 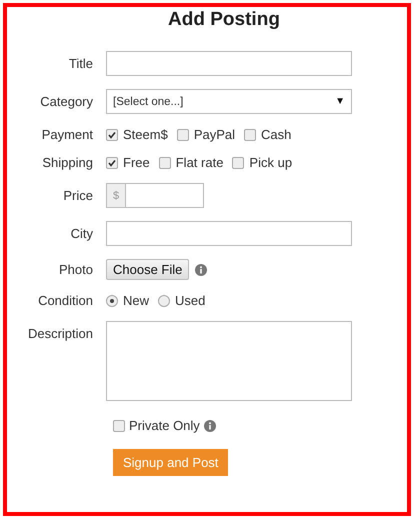 What do you see at coordinates (136, 162) in the screenshot?
I see `option-label: Free` at bounding box center [136, 162].